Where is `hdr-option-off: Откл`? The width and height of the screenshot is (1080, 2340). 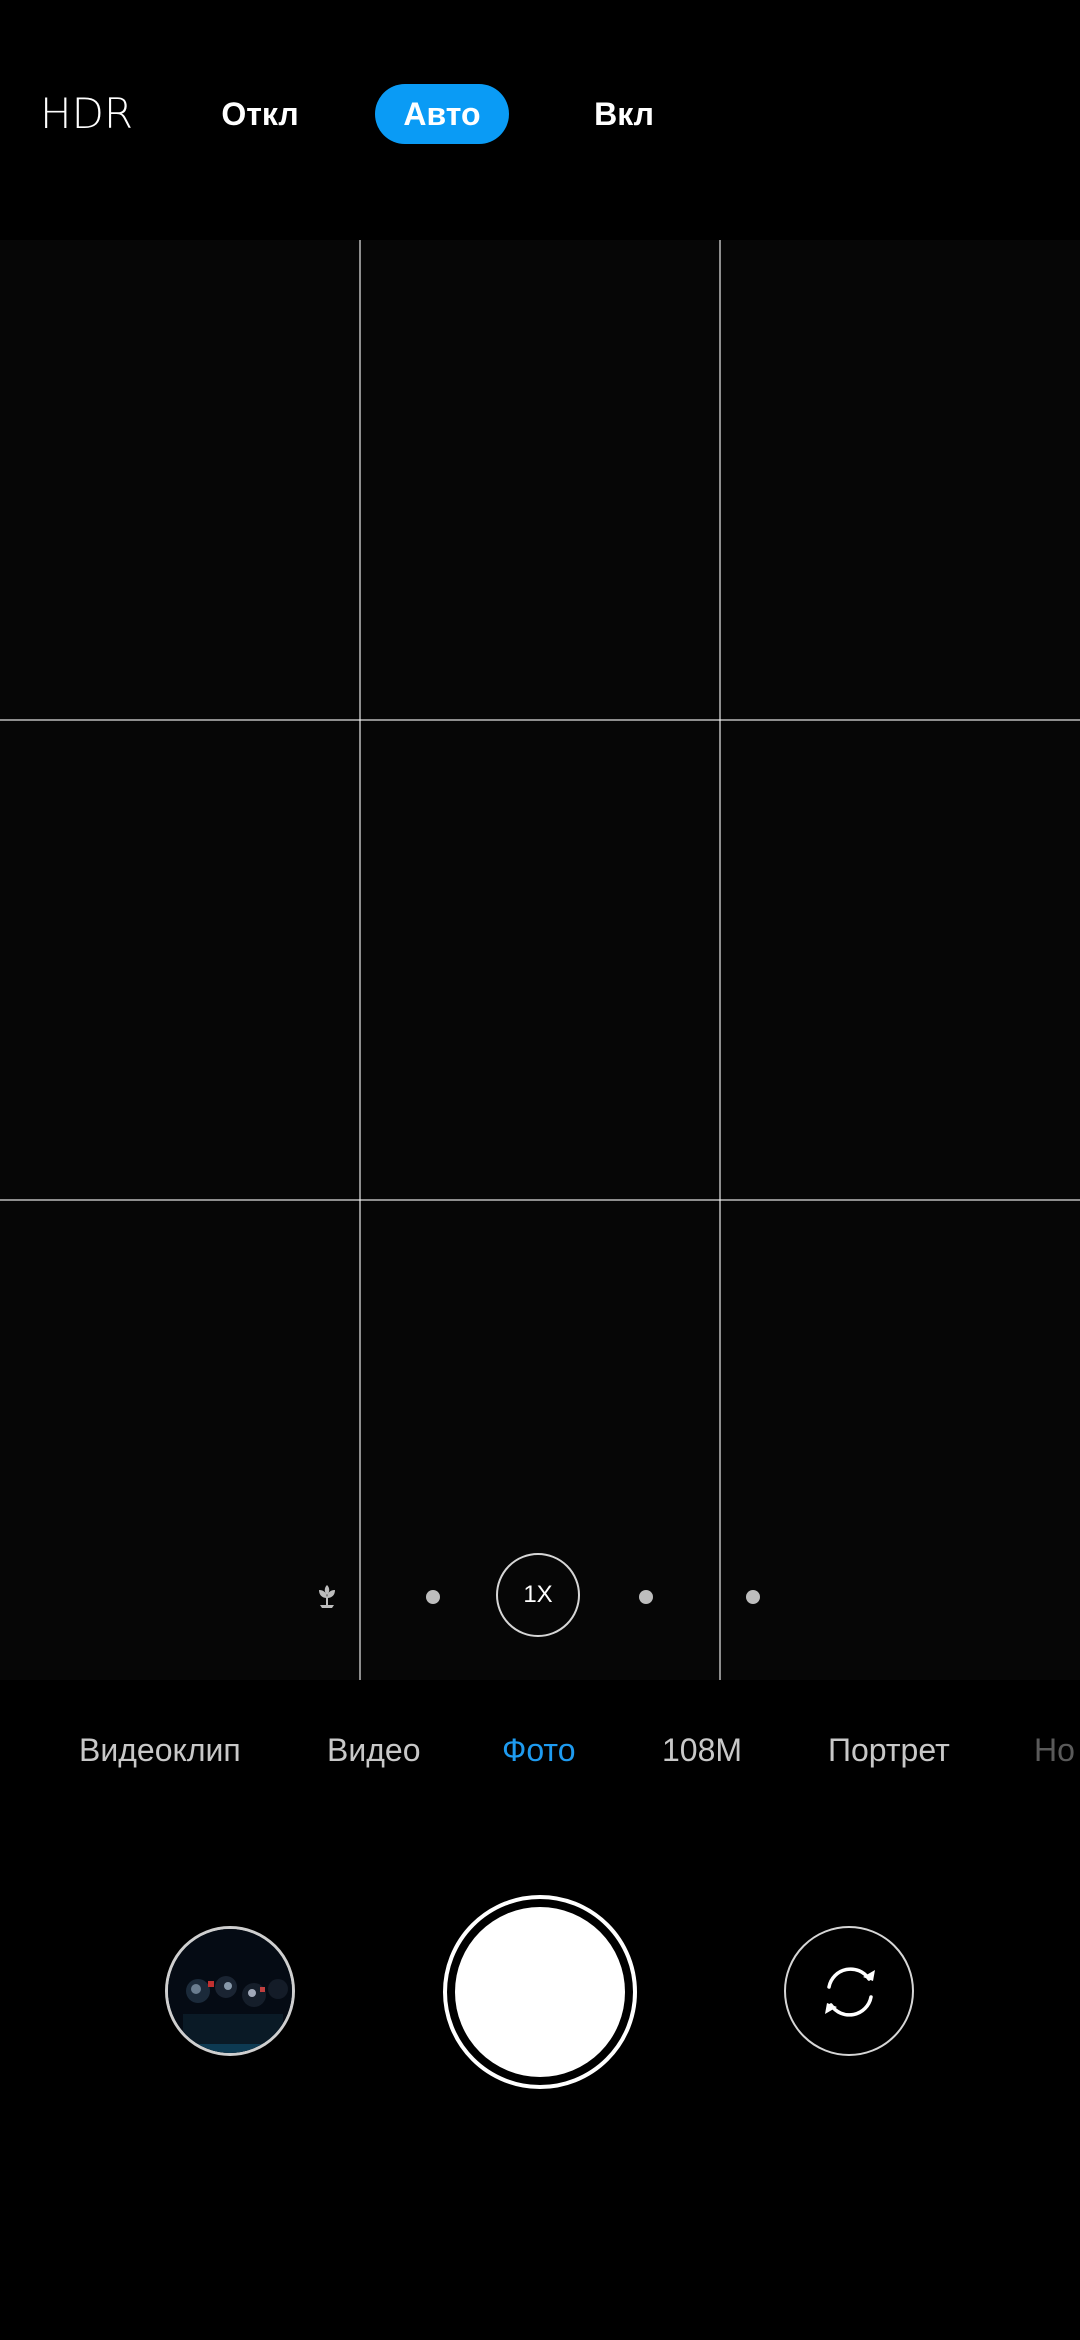 hdr-option-off: Откл is located at coordinates (260, 114).